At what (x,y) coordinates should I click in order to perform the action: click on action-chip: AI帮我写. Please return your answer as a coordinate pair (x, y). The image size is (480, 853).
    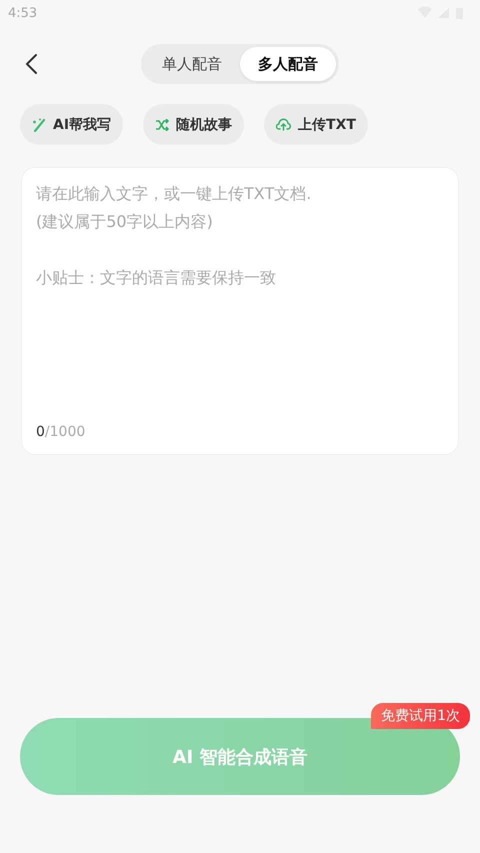
    Looking at the image, I should click on (72, 124).